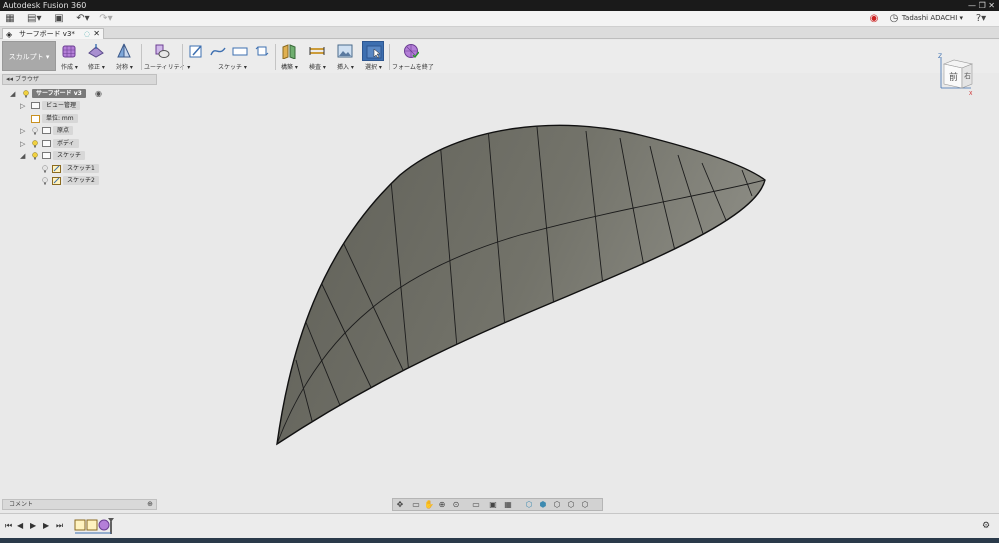 This screenshot has width=999, height=543. Describe the element at coordinates (59, 19) in the screenshot. I see `save-icon: ▣` at that location.